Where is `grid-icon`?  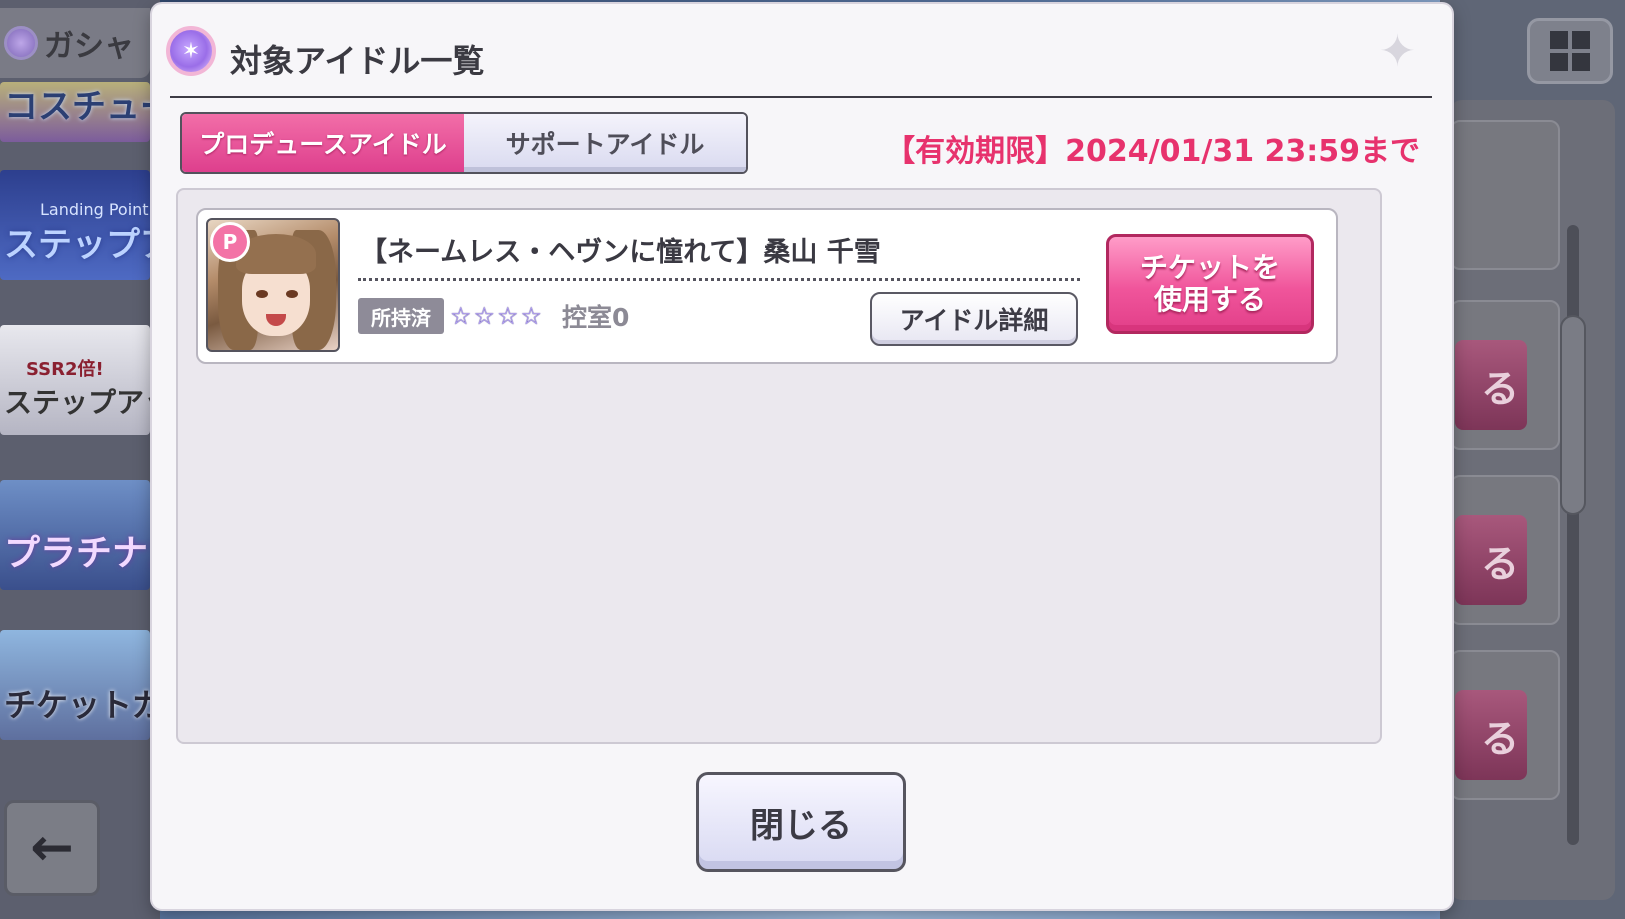 grid-icon is located at coordinates (1570, 51).